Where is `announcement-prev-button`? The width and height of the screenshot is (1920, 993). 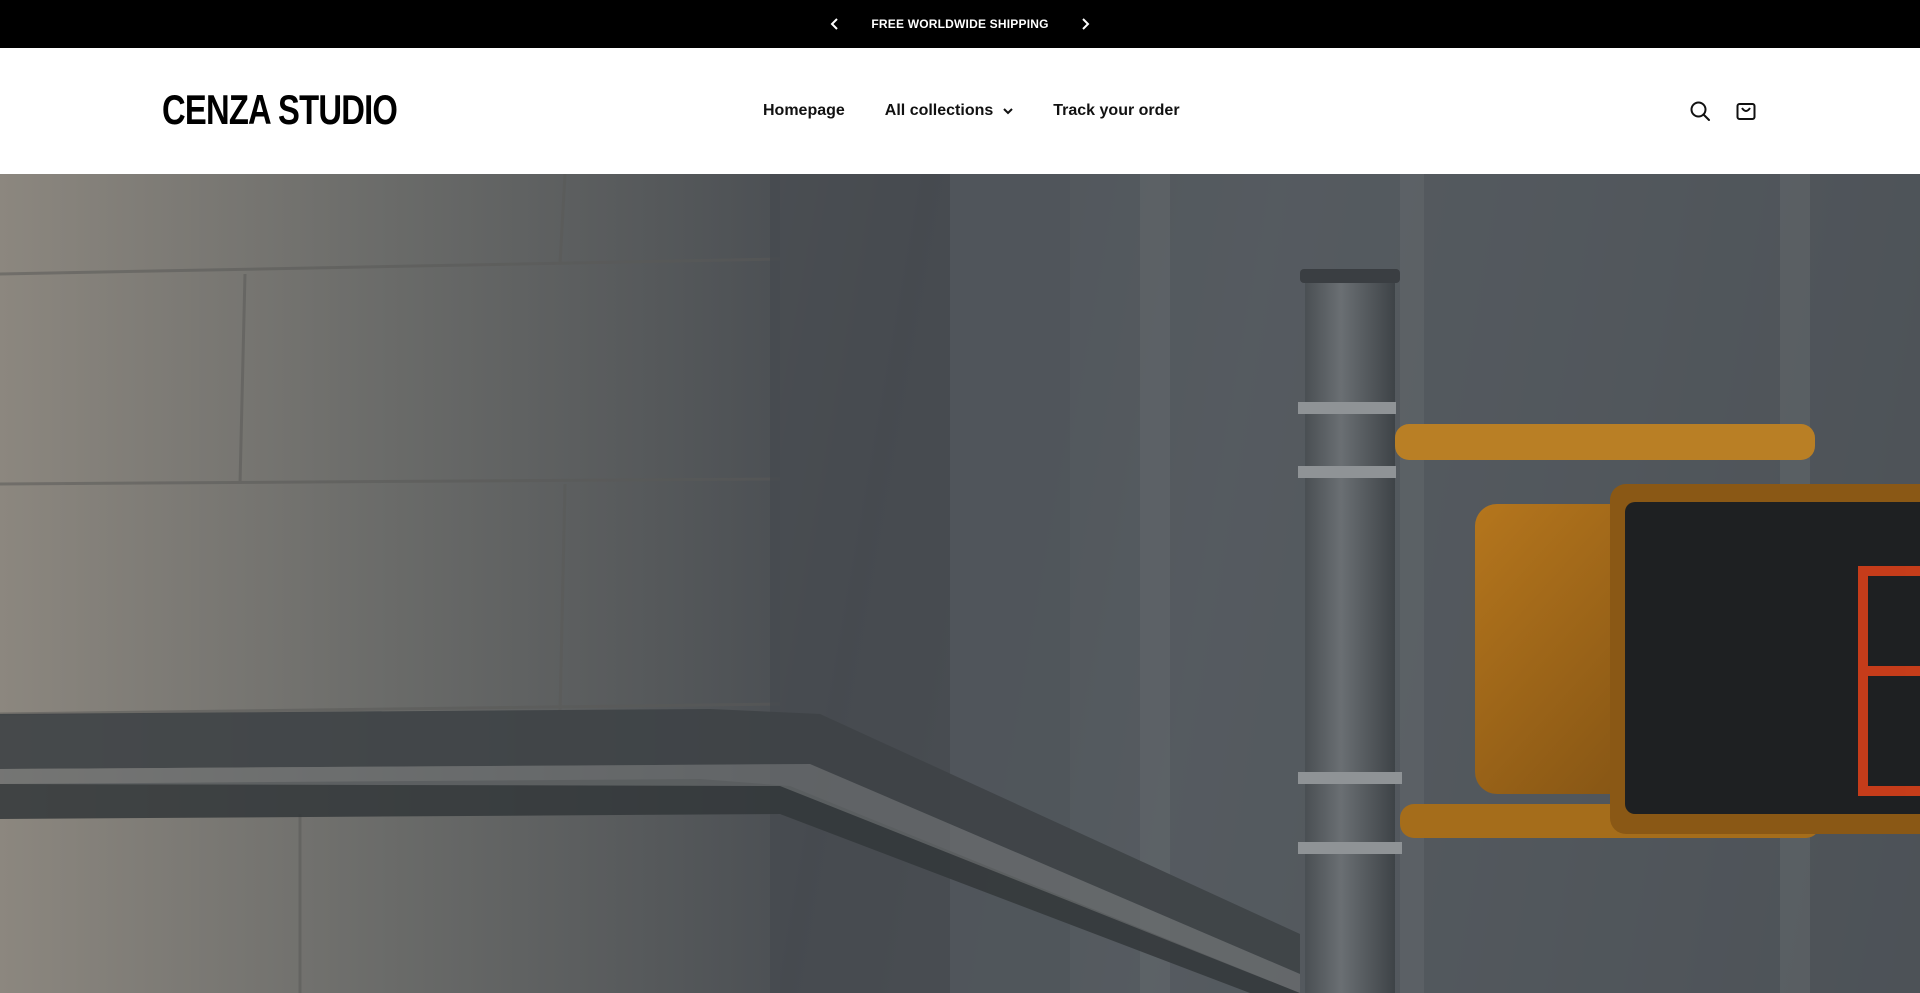
announcement-prev-button is located at coordinates (835, 24).